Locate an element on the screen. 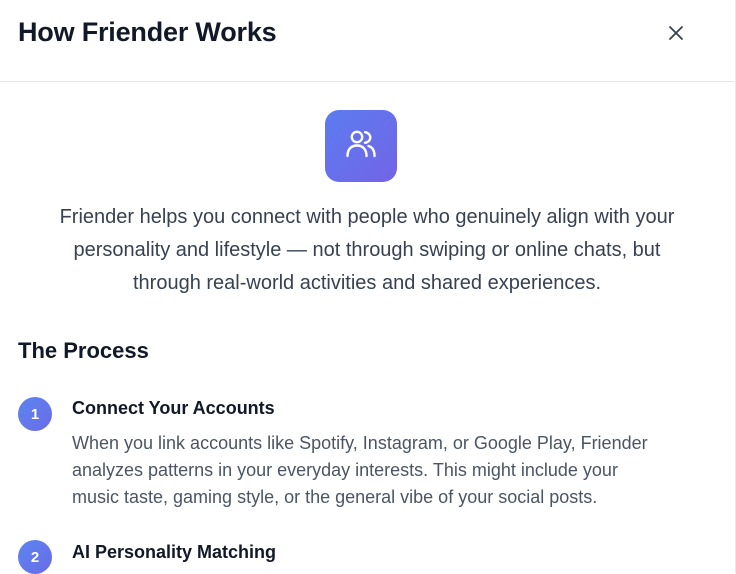 Image resolution: width=736 pixels, height=574 pixels. modal-header: How Friender Works is located at coordinates (367, 41).